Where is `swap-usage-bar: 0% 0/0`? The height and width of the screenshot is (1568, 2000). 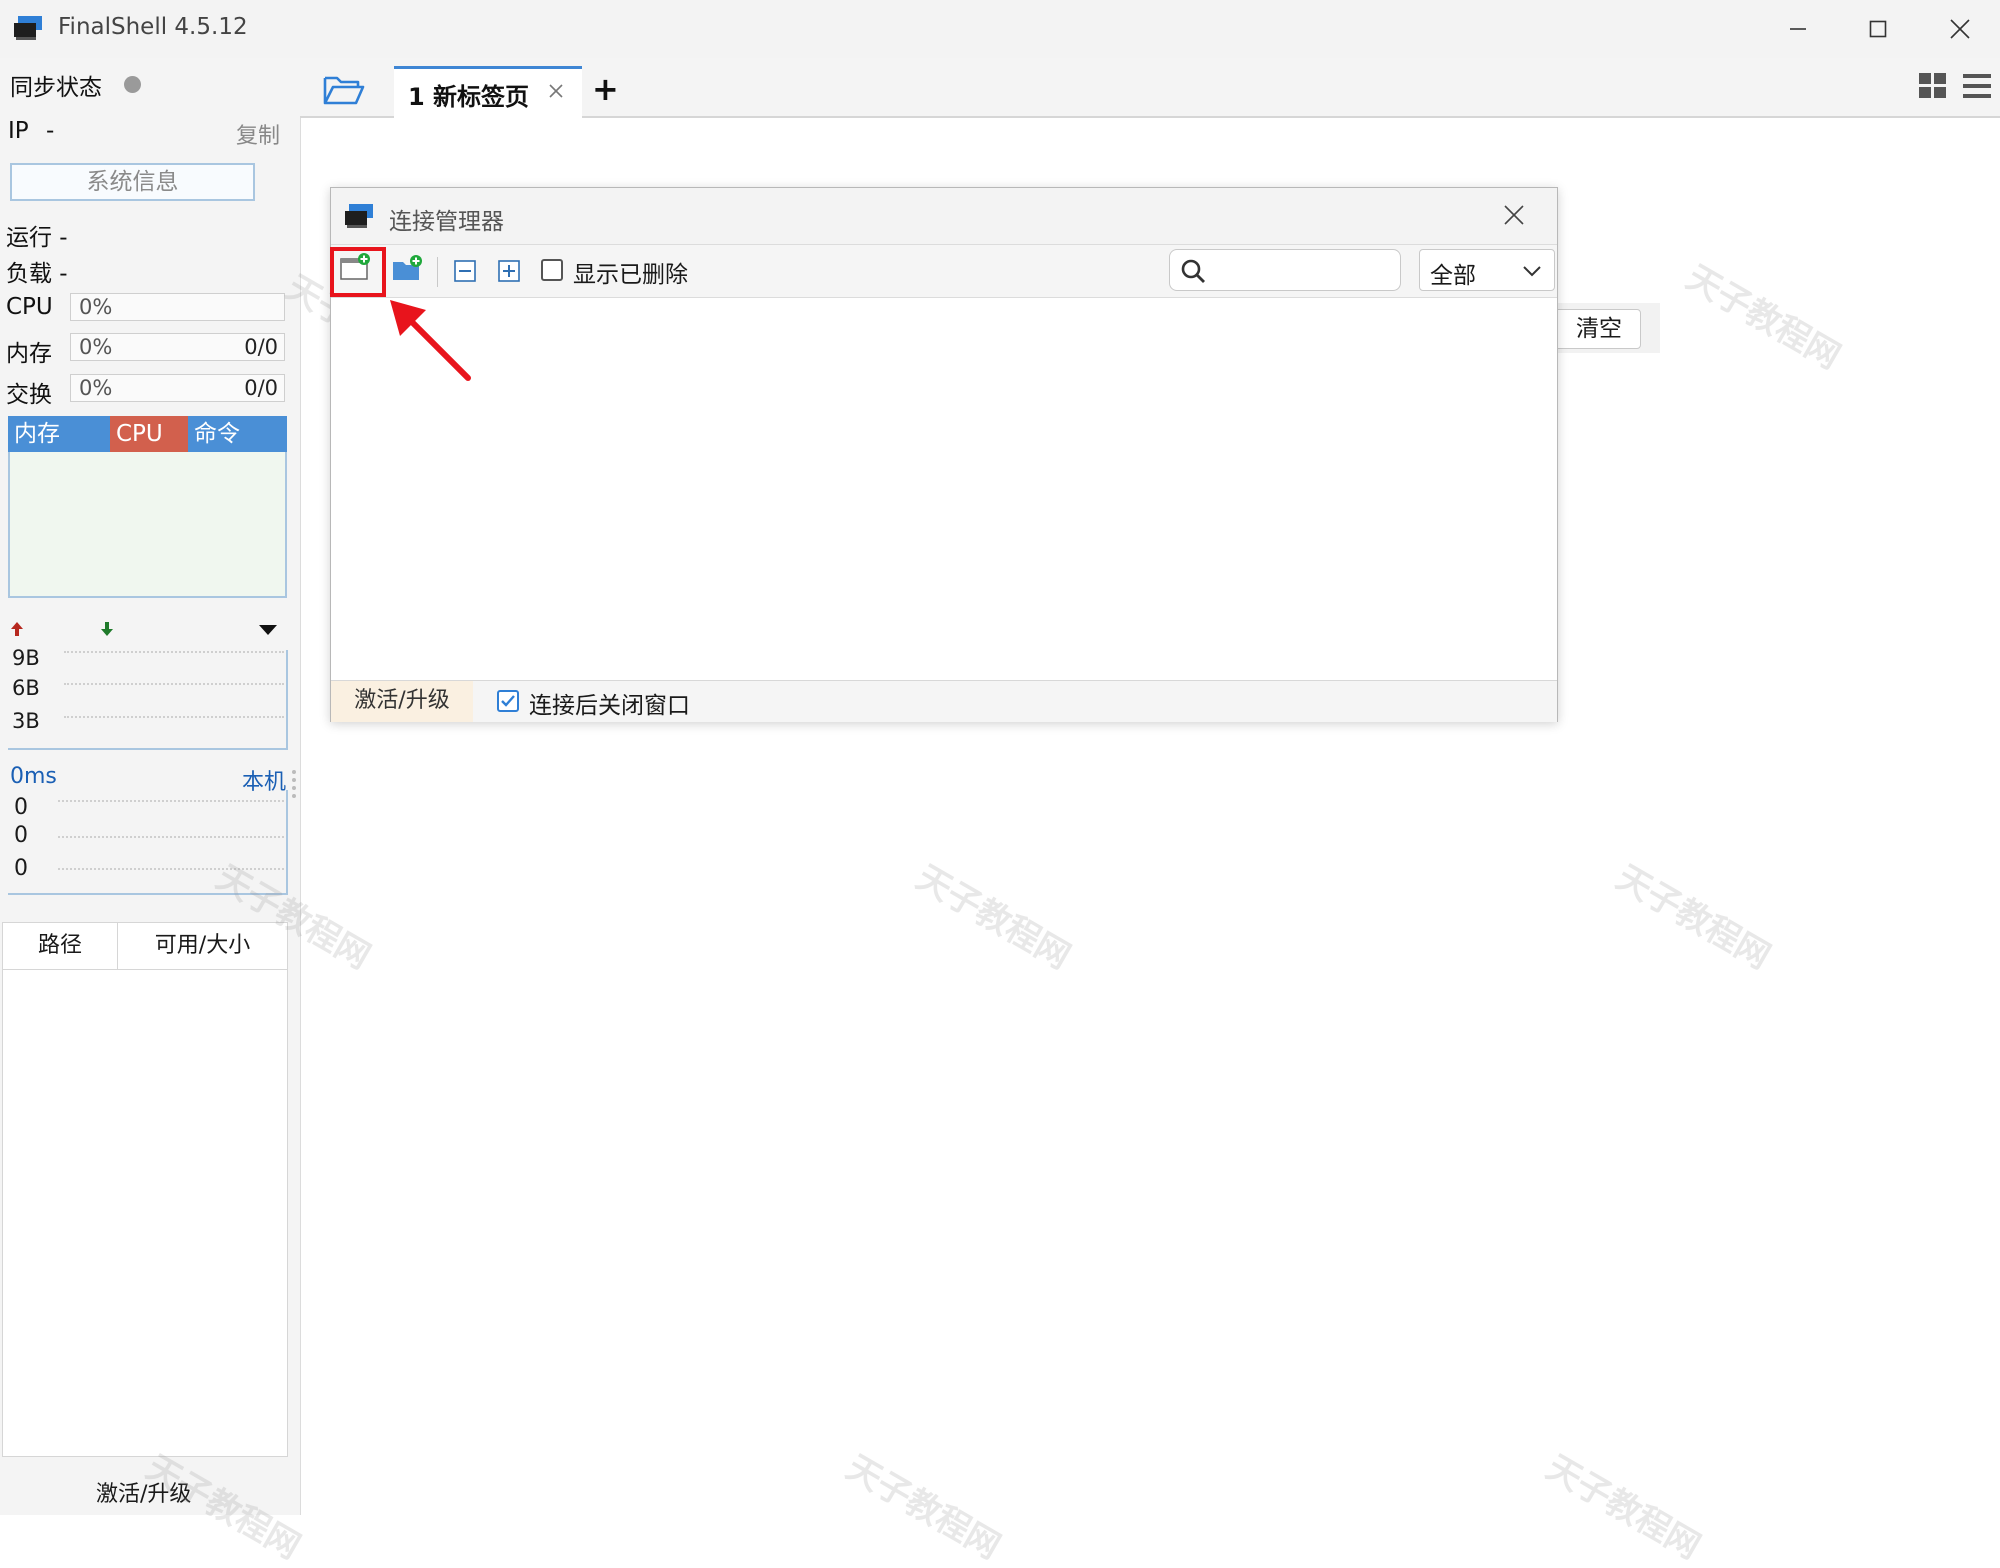 swap-usage-bar: 0% 0/0 is located at coordinates (177, 388).